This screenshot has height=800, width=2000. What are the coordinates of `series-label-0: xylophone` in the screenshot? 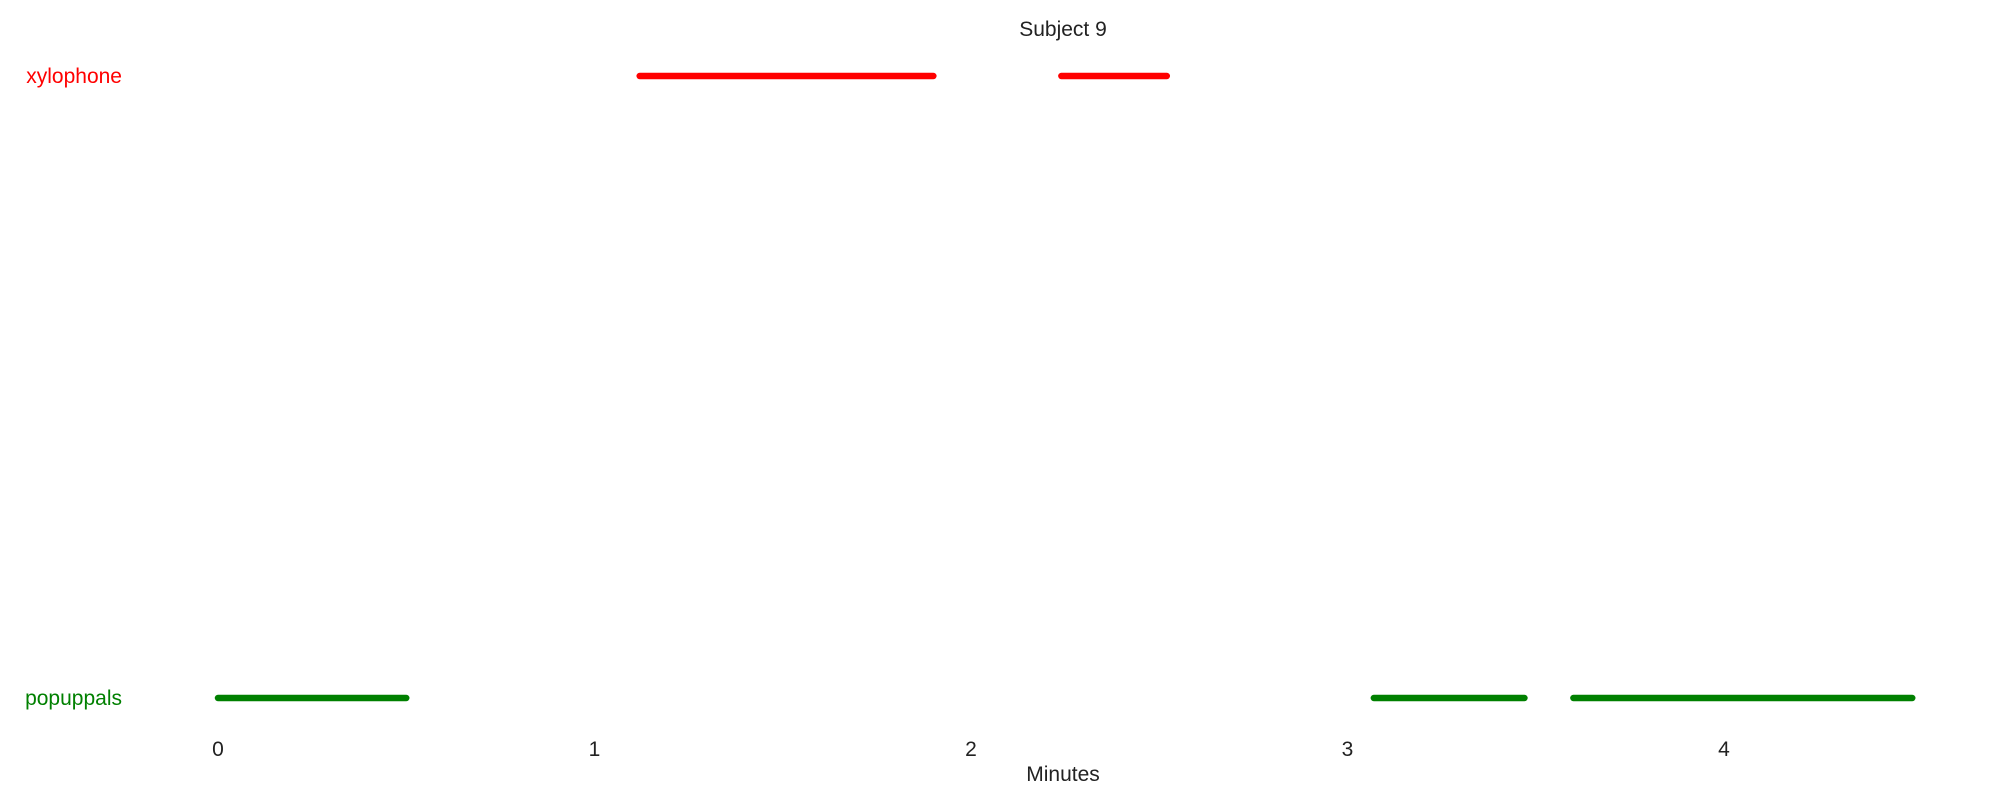 It's located at (74, 76).